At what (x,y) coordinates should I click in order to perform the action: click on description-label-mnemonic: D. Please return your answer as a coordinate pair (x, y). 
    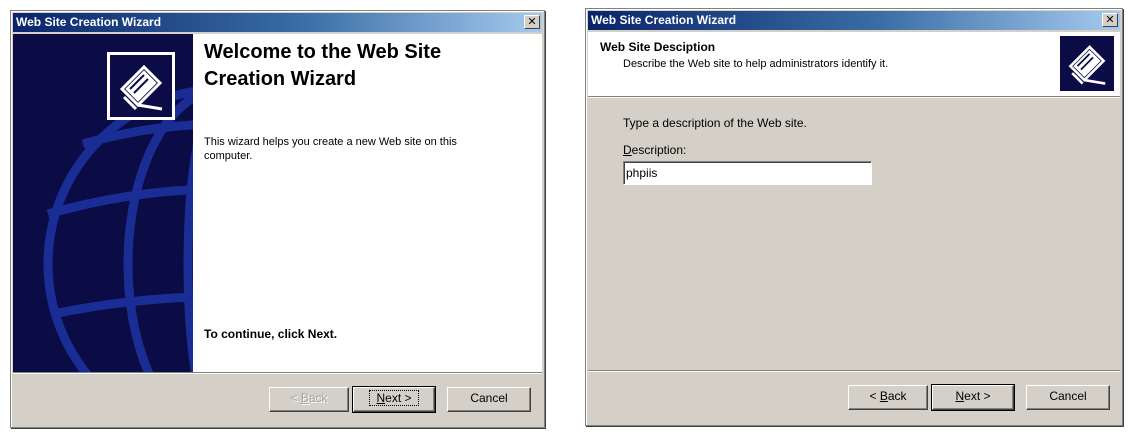
    Looking at the image, I should click on (627, 150).